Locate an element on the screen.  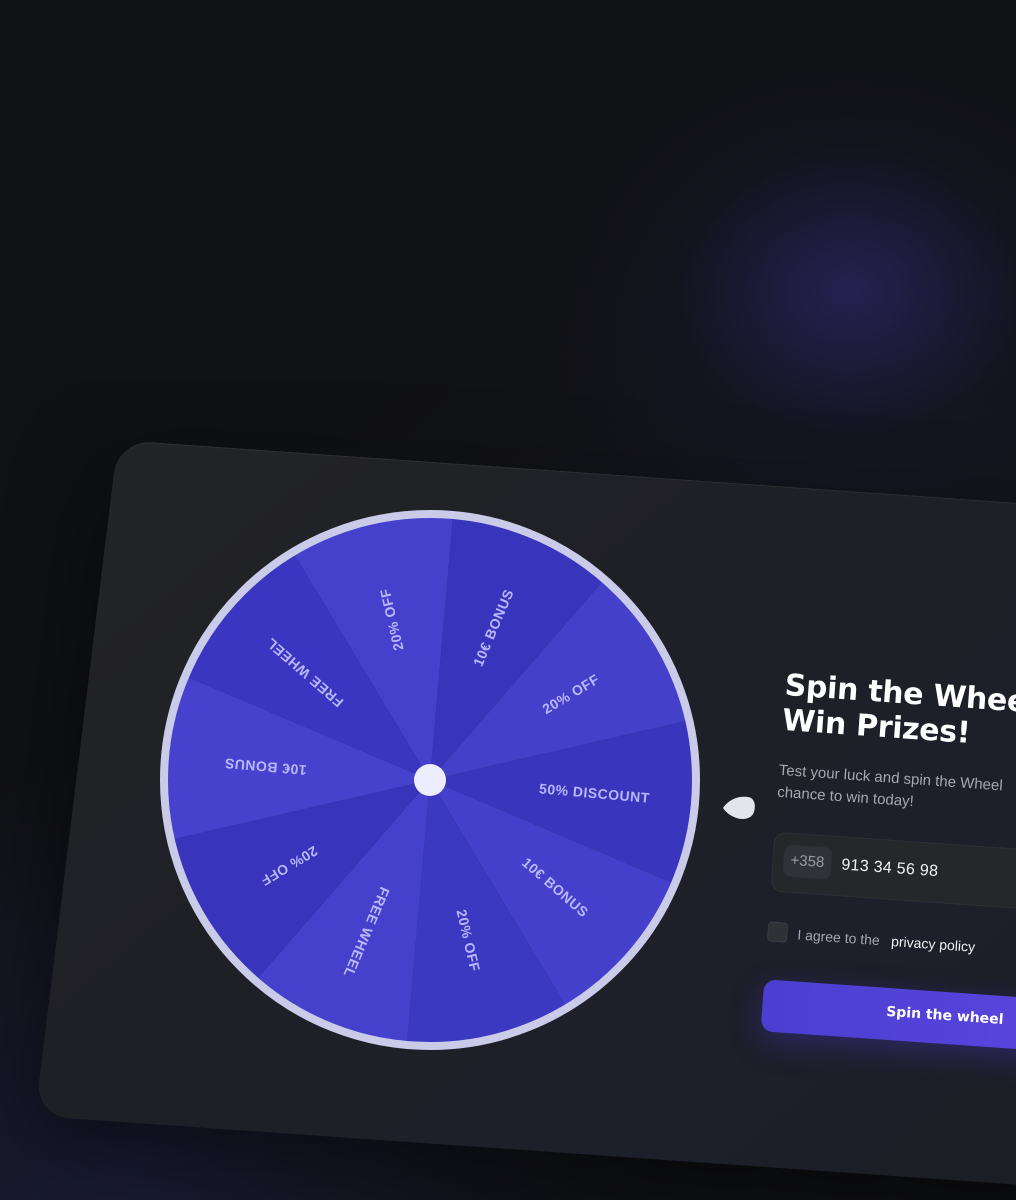
country-code-selector: +358 is located at coordinates (807, 862).